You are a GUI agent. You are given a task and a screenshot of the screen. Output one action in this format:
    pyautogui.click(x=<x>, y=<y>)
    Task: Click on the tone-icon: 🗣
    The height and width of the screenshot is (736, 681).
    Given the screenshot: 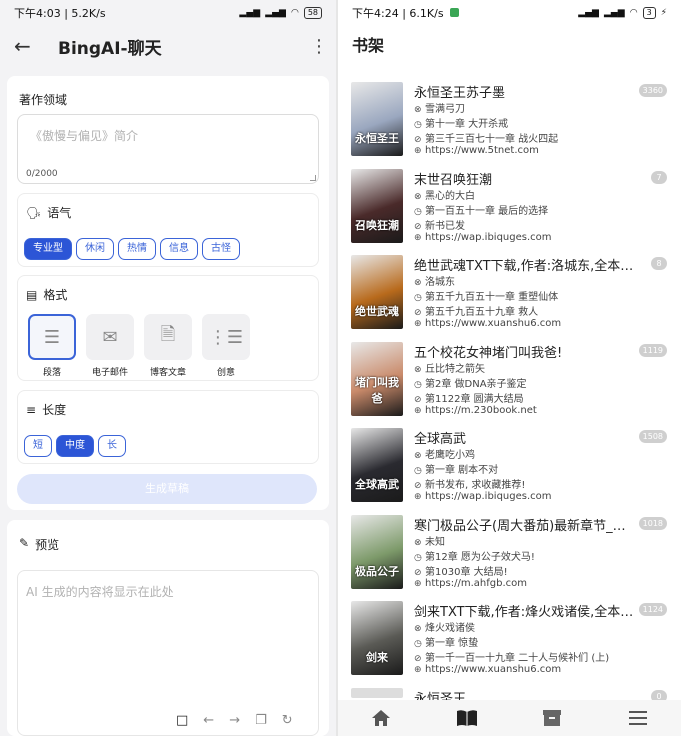 What is the action you would take?
    pyautogui.click(x=34, y=212)
    